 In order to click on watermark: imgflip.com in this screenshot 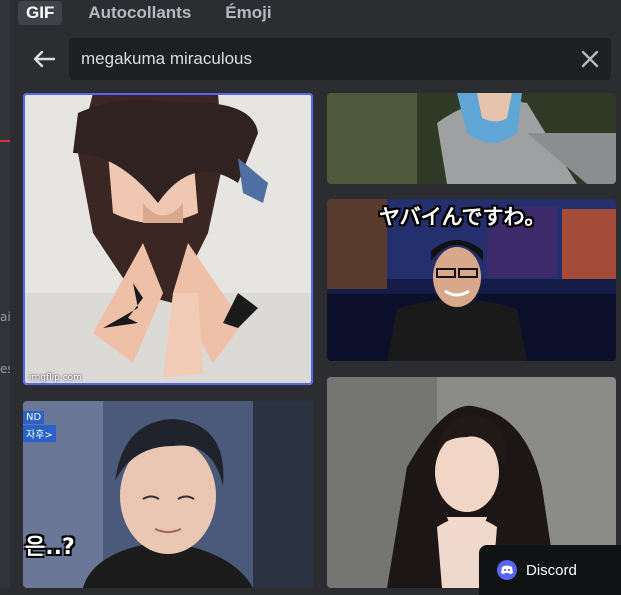, I will do `click(55, 378)`.